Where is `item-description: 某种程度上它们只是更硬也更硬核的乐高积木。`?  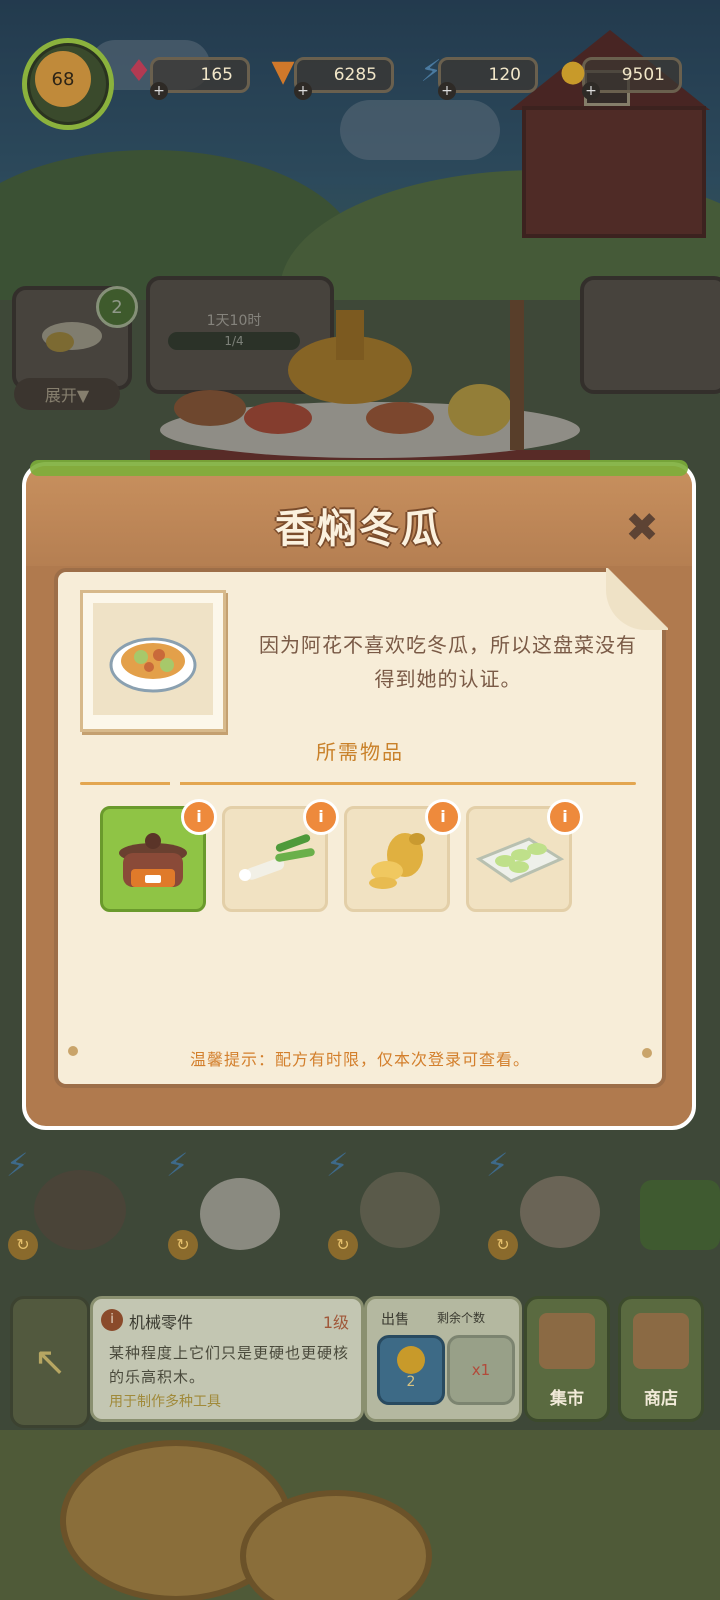 item-description: 某种程度上它们只是更硬也更硬核的乐高积木。 is located at coordinates (229, 1365).